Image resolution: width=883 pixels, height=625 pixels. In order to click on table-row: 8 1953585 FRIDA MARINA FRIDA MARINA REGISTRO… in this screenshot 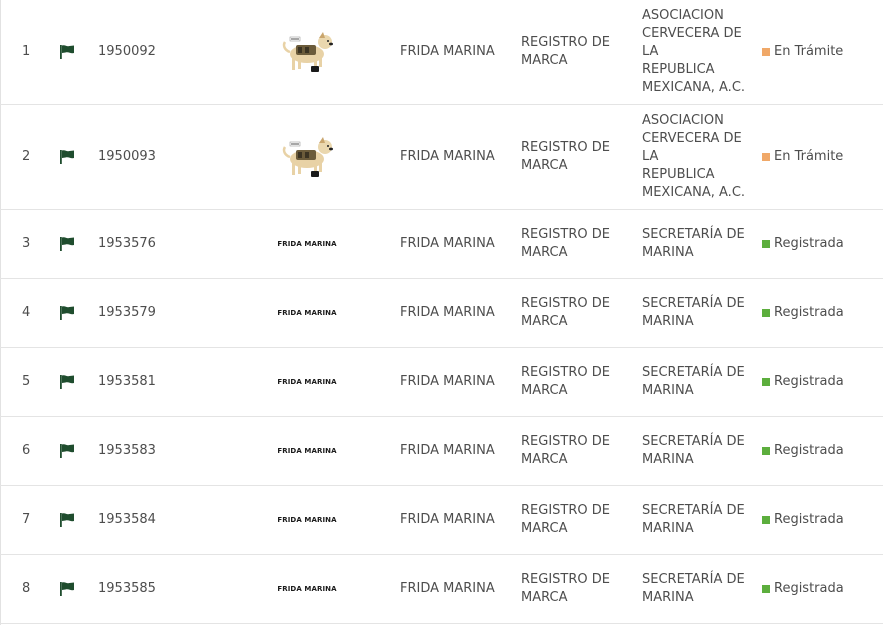, I will do `click(441, 589)`.